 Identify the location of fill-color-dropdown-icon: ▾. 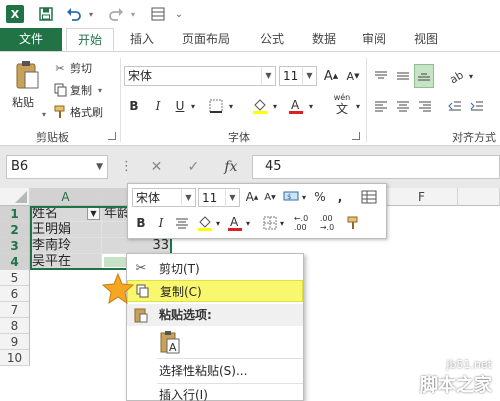
(275, 106).